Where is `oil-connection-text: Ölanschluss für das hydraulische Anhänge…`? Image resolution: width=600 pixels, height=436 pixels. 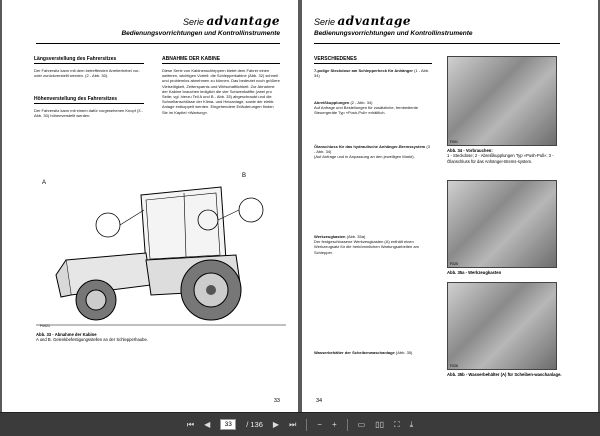 oil-connection-text: Ölanschluss für das hydraulische Anhänge… is located at coordinates (372, 152).